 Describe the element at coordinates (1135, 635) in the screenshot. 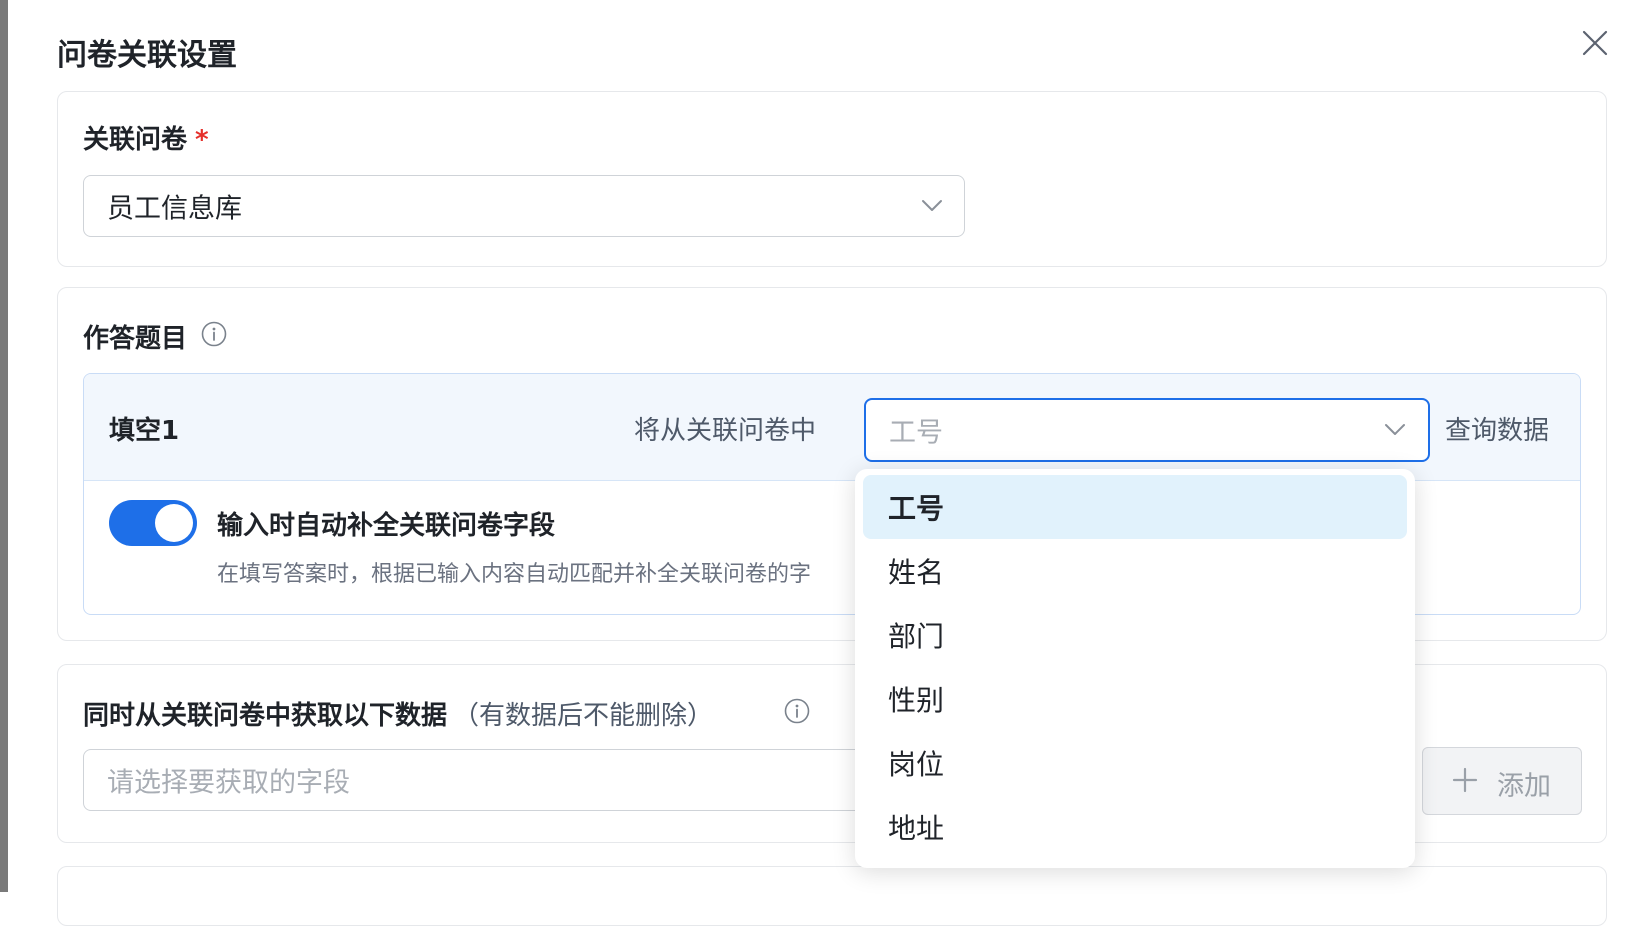

I see `dropdown-option-2: 部门` at that location.